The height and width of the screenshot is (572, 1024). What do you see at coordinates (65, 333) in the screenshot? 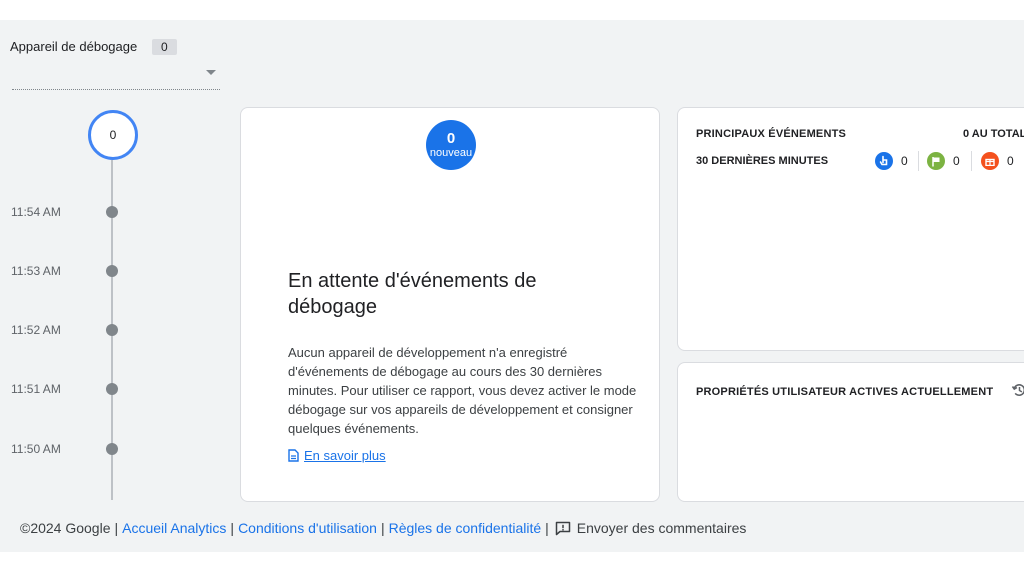
I see `timeline-tick: 11:52 AM` at bounding box center [65, 333].